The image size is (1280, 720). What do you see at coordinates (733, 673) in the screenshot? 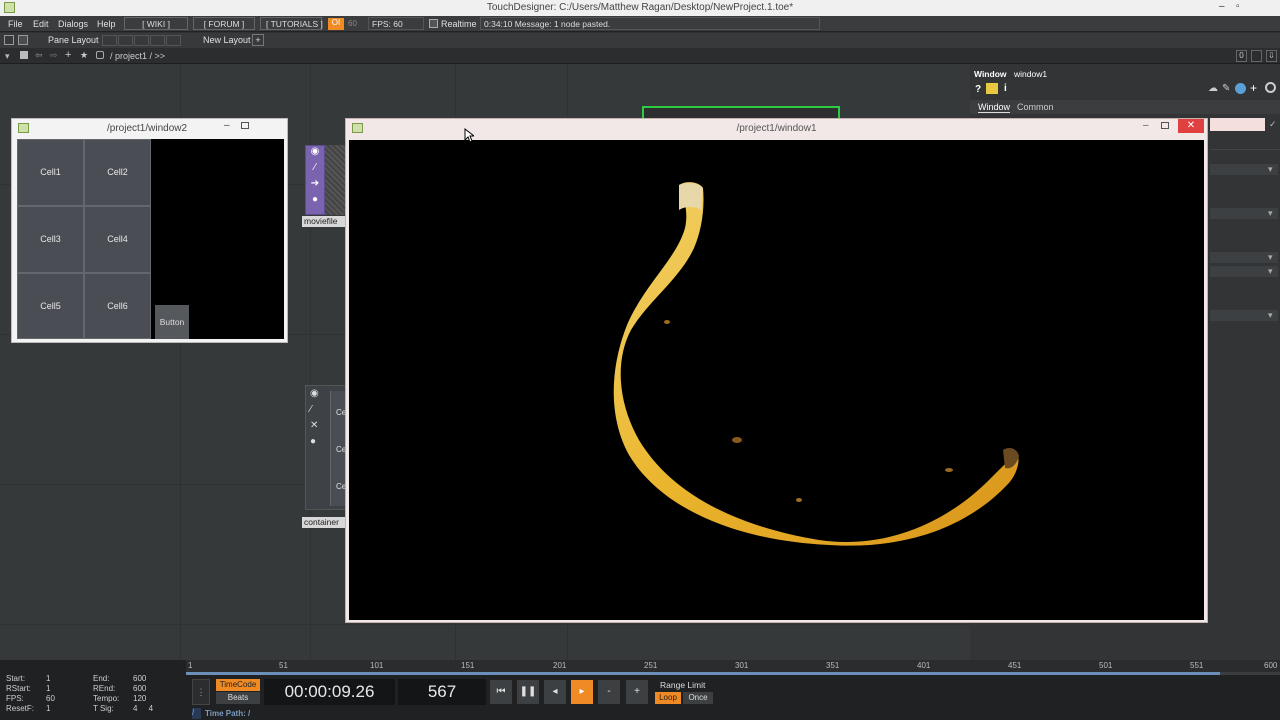
I see `timeline-track` at bounding box center [733, 673].